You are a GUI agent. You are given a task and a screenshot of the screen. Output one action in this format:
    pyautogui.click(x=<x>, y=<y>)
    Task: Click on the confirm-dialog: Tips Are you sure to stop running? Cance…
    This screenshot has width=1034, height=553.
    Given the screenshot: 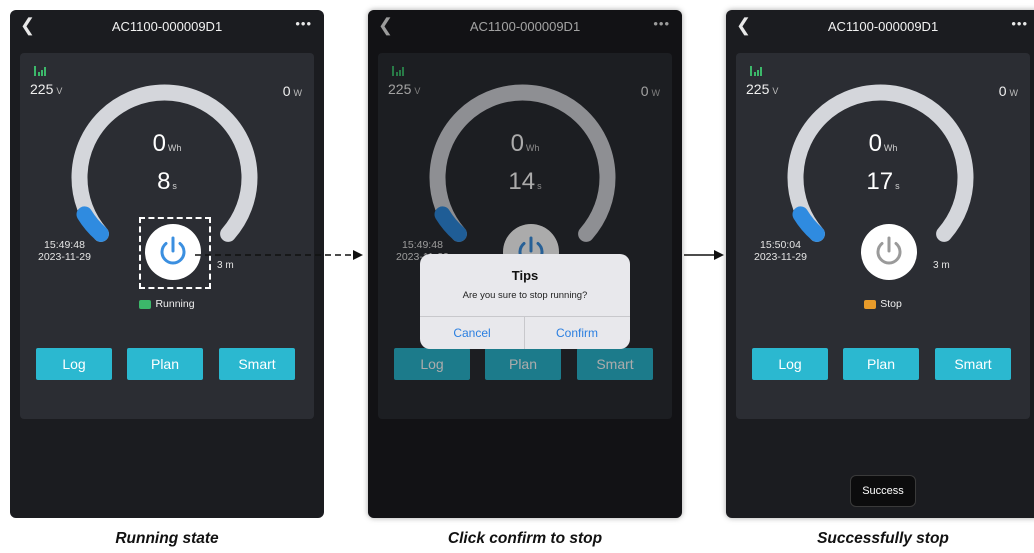 What is the action you would take?
    pyautogui.click(x=525, y=301)
    